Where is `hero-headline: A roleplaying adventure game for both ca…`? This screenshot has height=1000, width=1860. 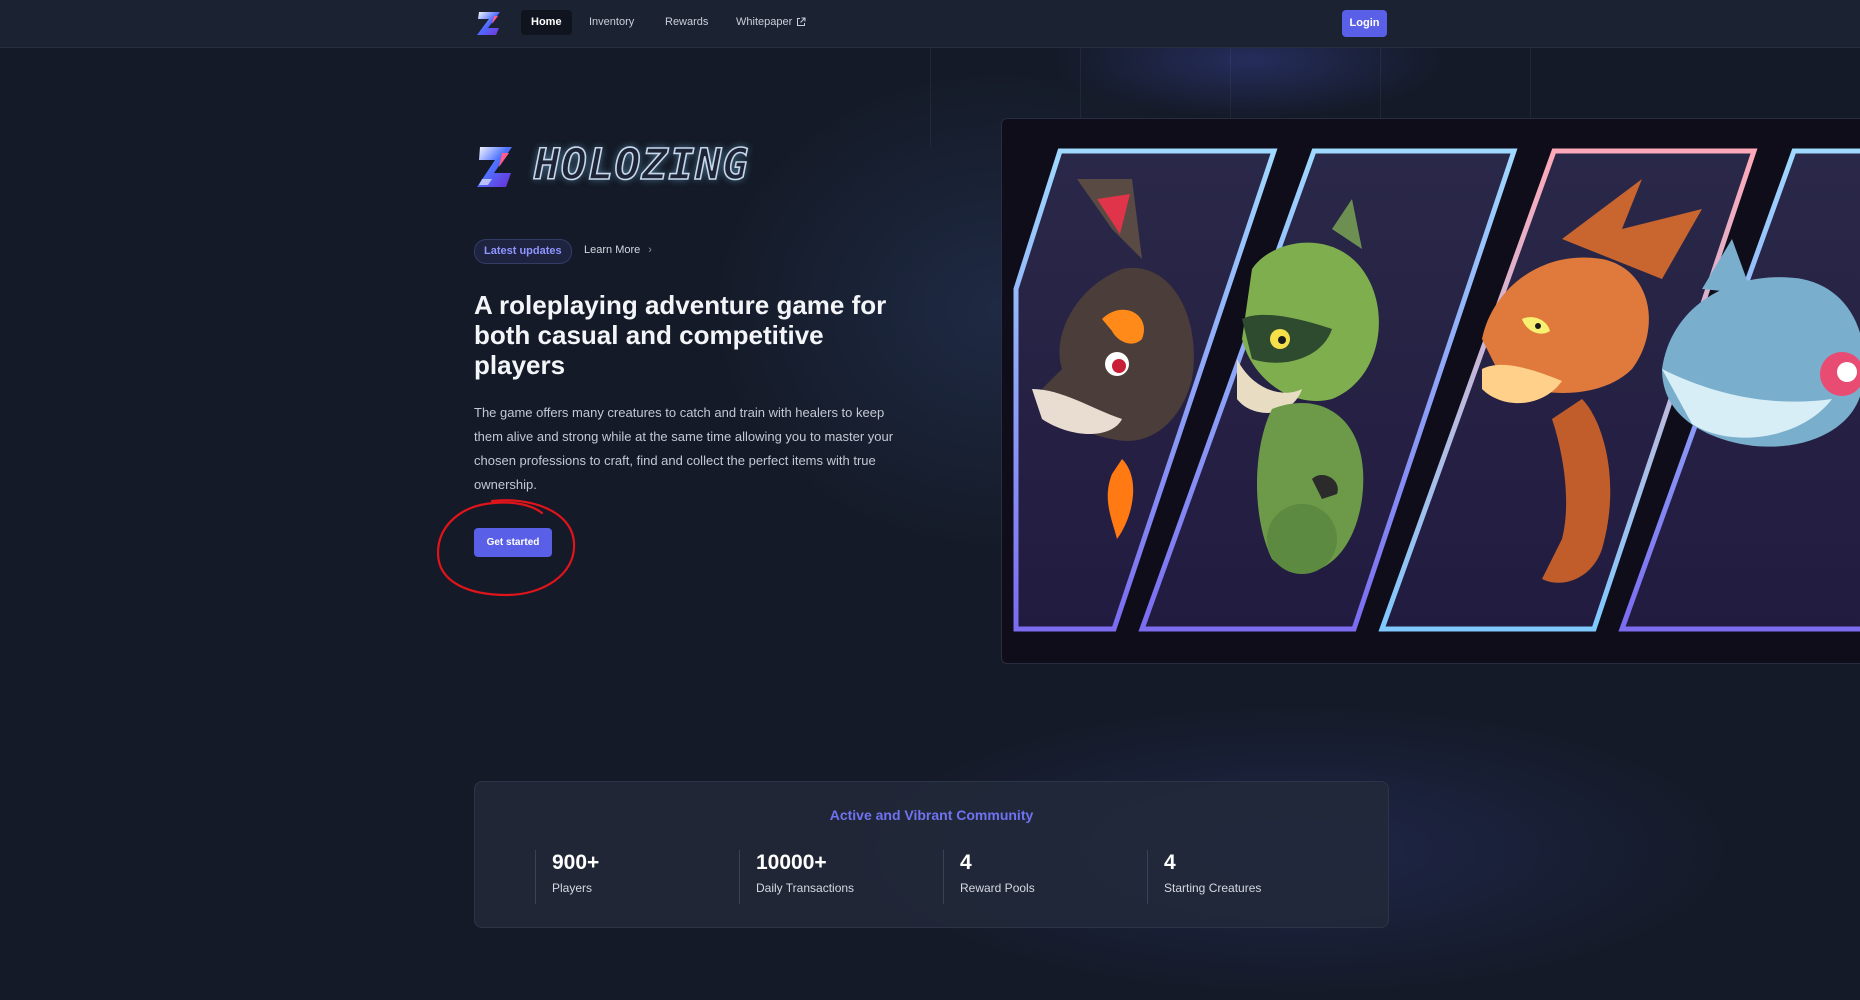 hero-headline: A roleplaying adventure game for both ca… is located at coordinates (680, 335).